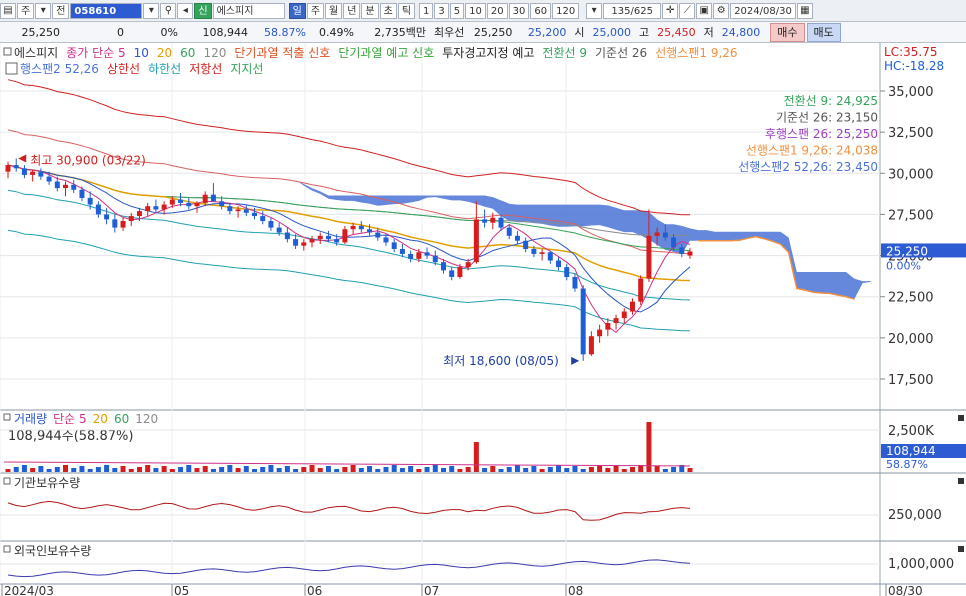 This screenshot has width=966, height=596. Describe the element at coordinates (123, 69) in the screenshot. I see `legend-item: 상한선` at that location.